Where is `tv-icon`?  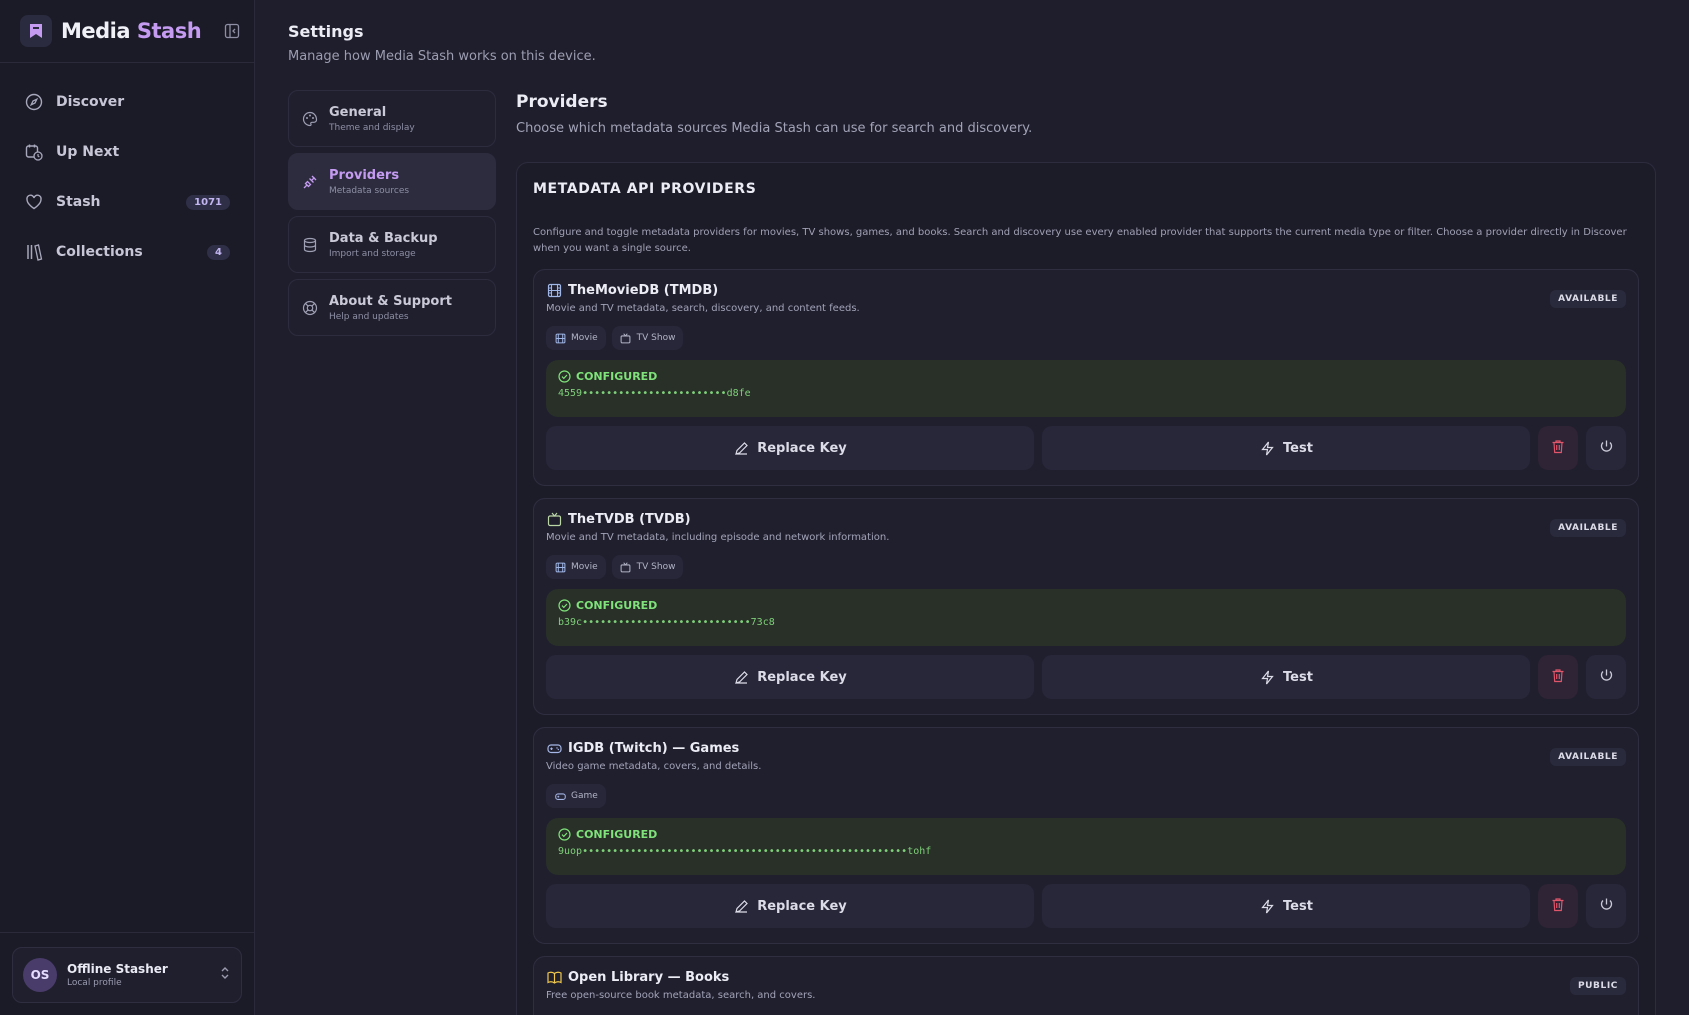 tv-icon is located at coordinates (554, 519).